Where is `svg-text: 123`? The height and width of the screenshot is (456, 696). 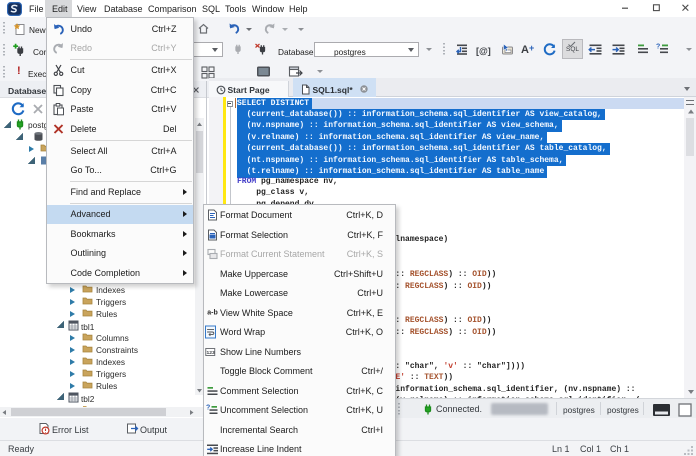
svg-text: 123 is located at coordinates (211, 353).